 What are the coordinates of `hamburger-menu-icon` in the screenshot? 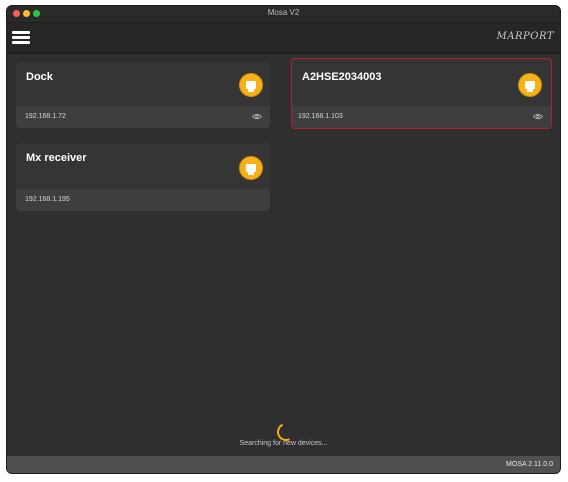 It's located at (21, 37).